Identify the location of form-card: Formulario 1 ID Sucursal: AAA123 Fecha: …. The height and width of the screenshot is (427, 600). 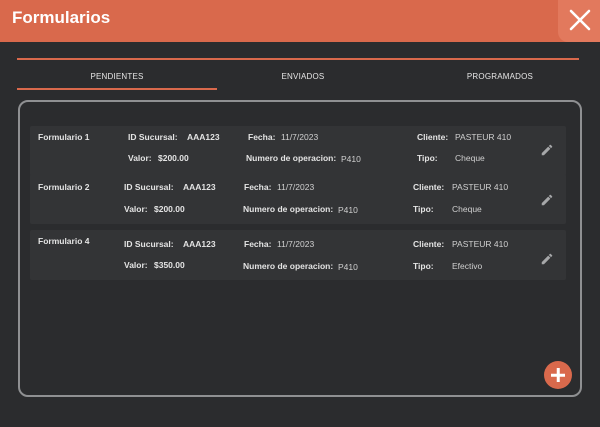
(298, 151).